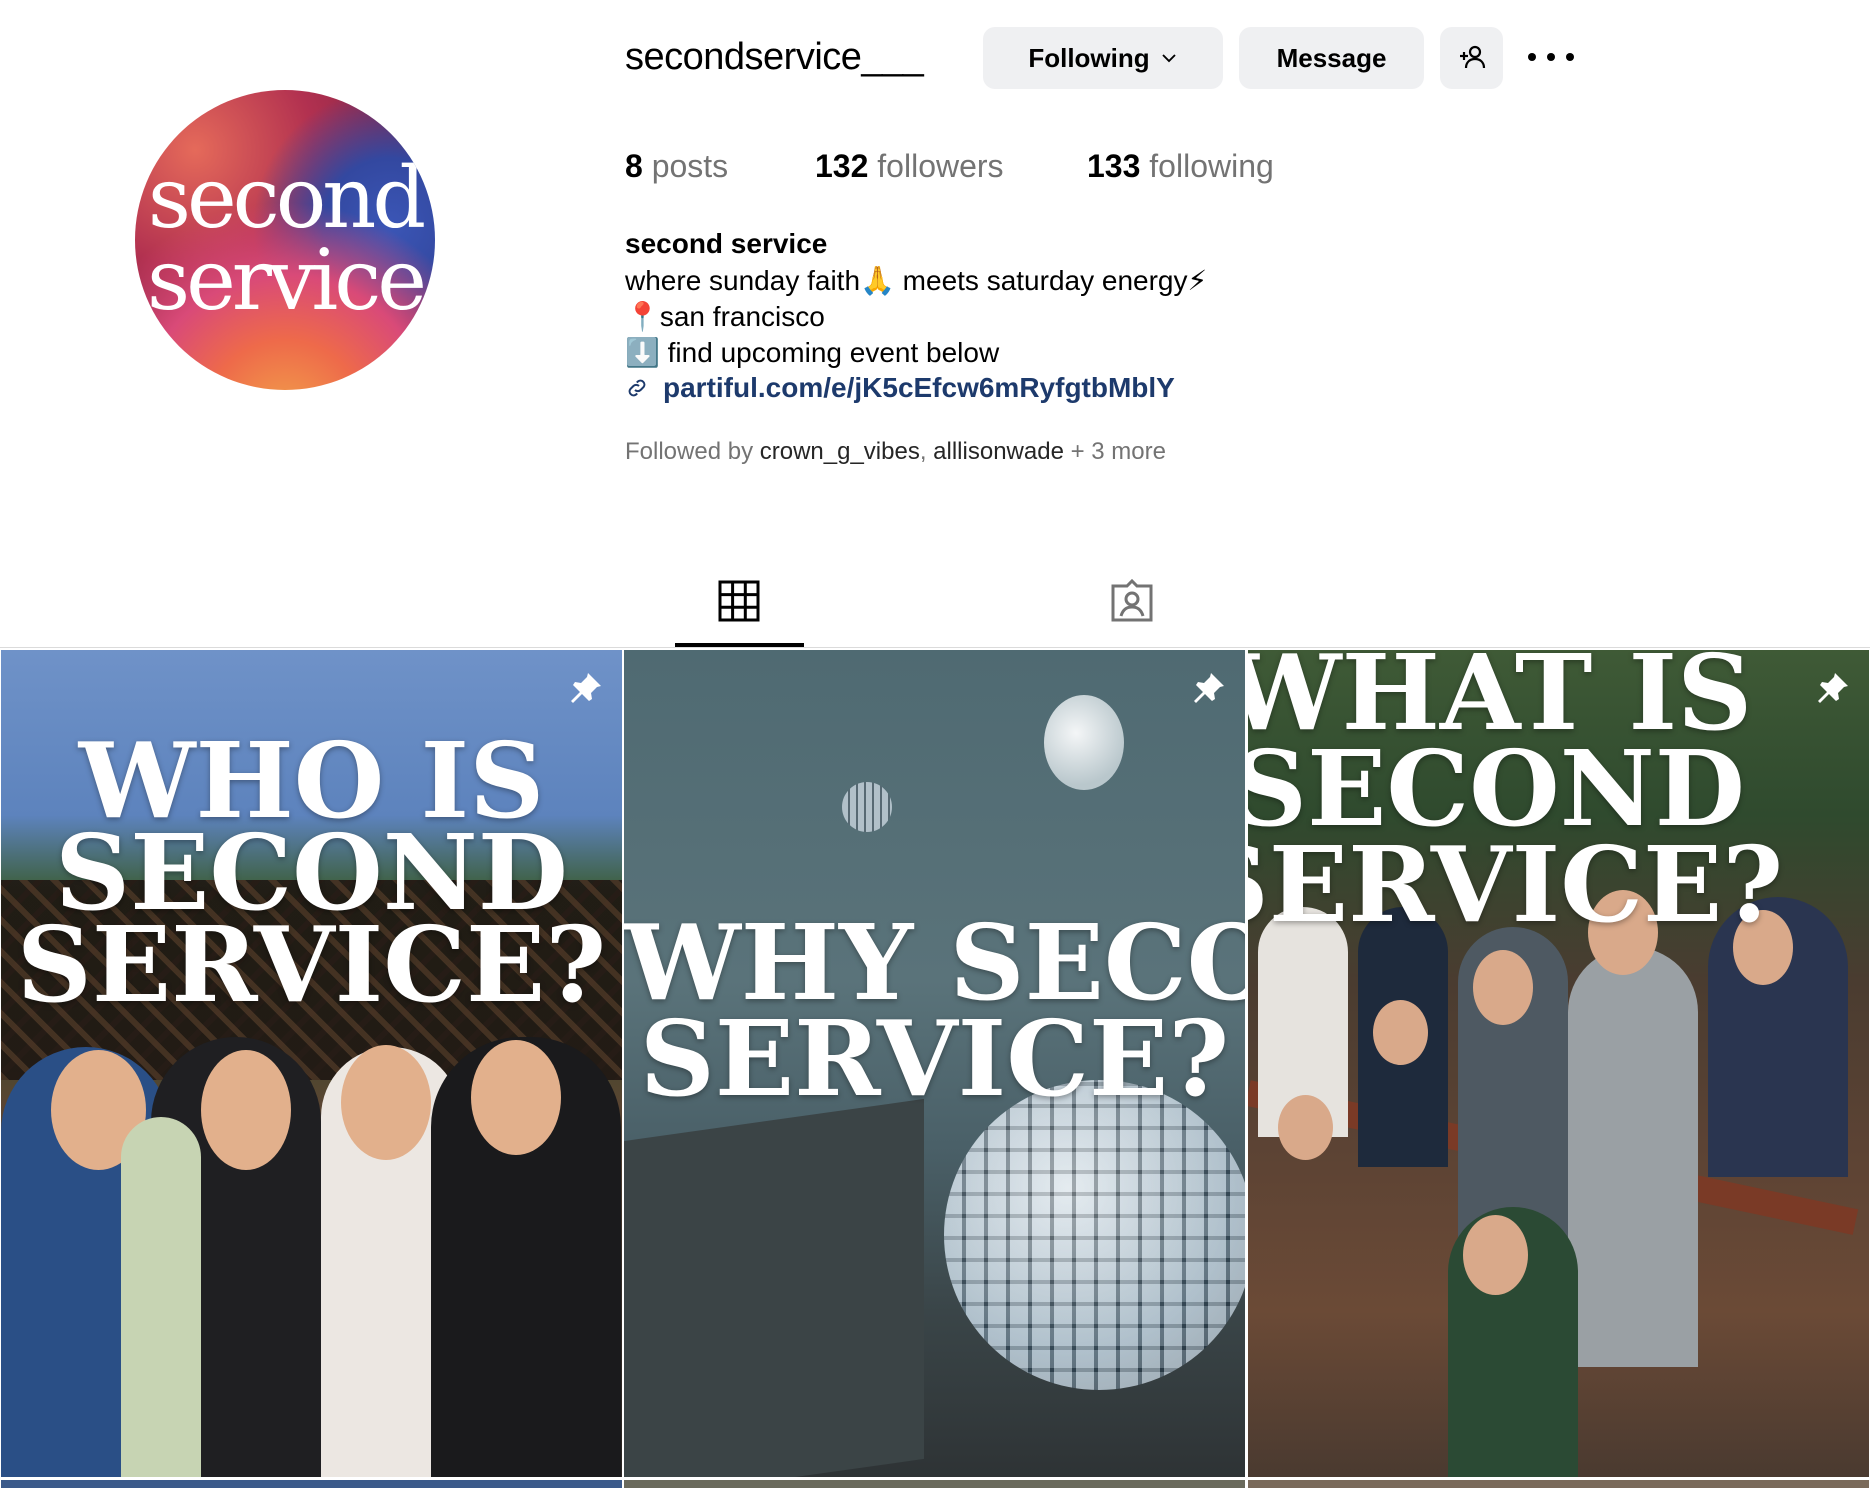 The image size is (1870, 1488). I want to click on following-button: Following, so click(1103, 58).